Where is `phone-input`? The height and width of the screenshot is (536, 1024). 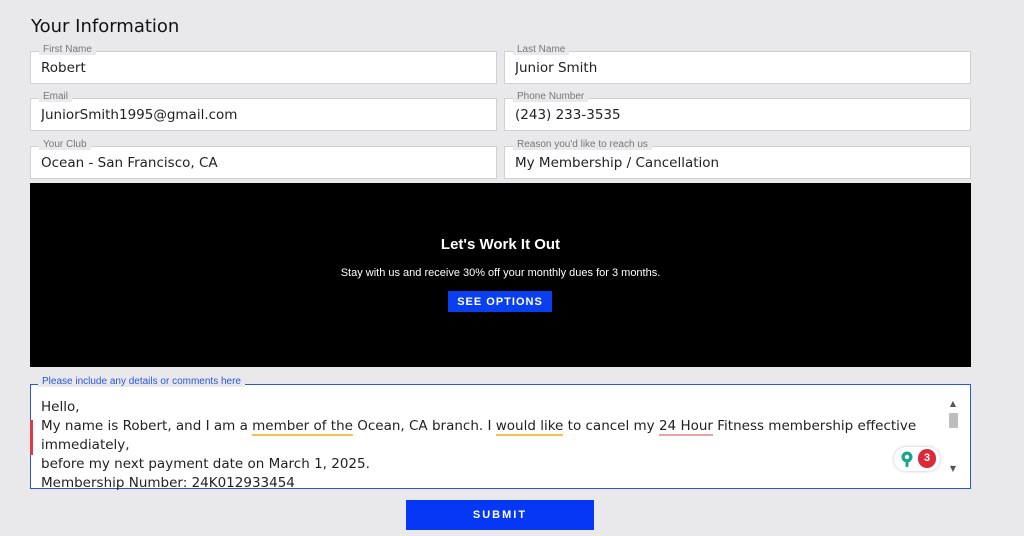
phone-input is located at coordinates (737, 114).